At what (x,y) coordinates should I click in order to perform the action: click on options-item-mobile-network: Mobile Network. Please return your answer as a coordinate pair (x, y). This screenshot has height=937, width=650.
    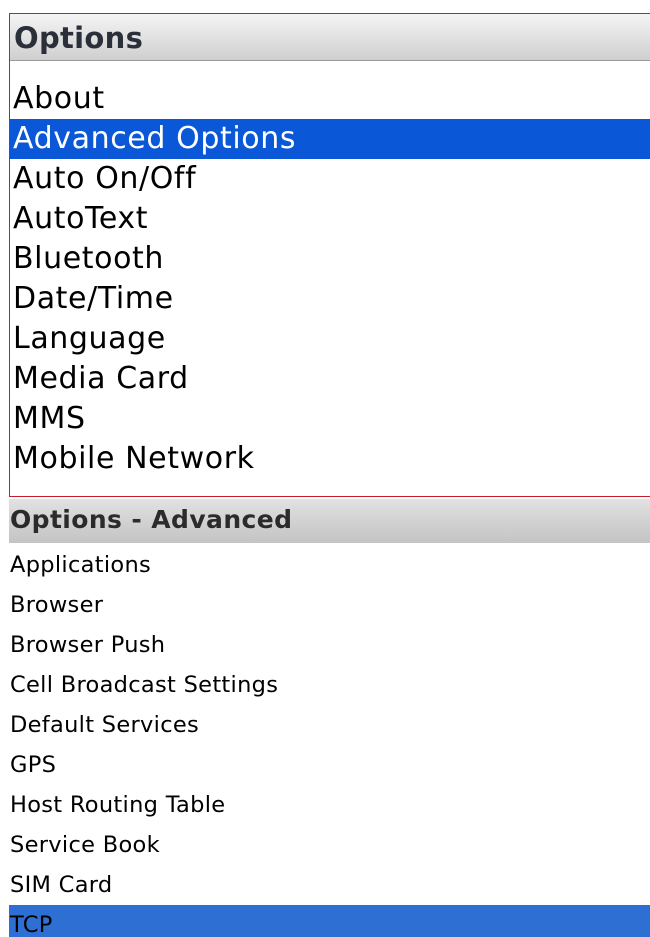
    Looking at the image, I should click on (330, 459).